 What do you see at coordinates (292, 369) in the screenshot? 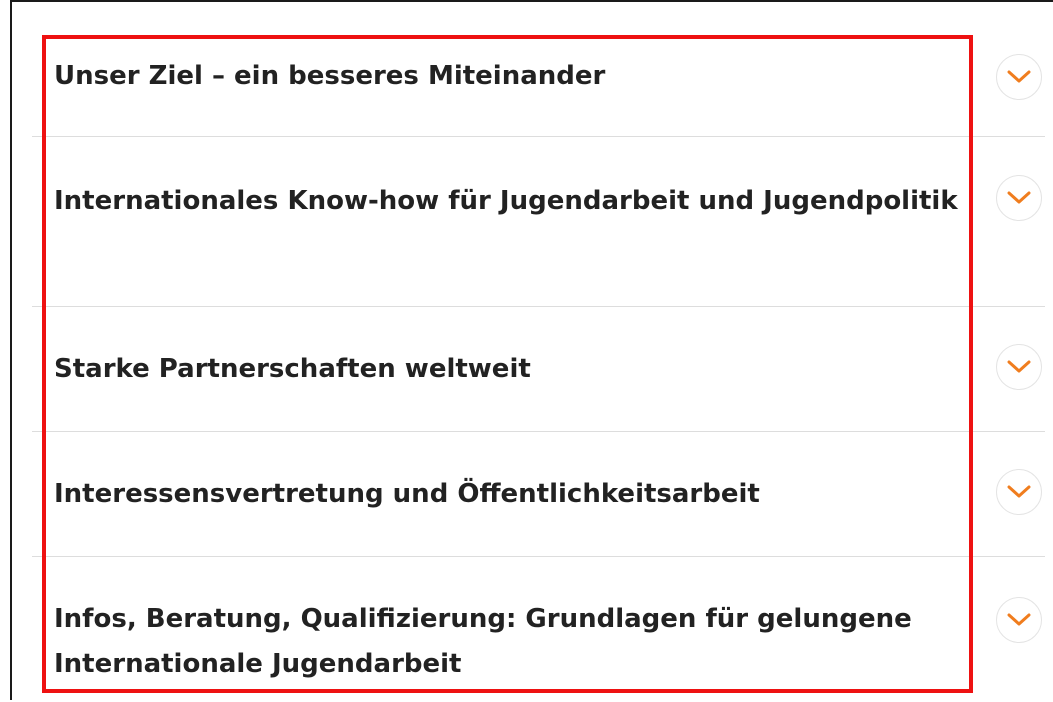
I see `accordion-item-title: Starke Partnerschaften weltweit` at bounding box center [292, 369].